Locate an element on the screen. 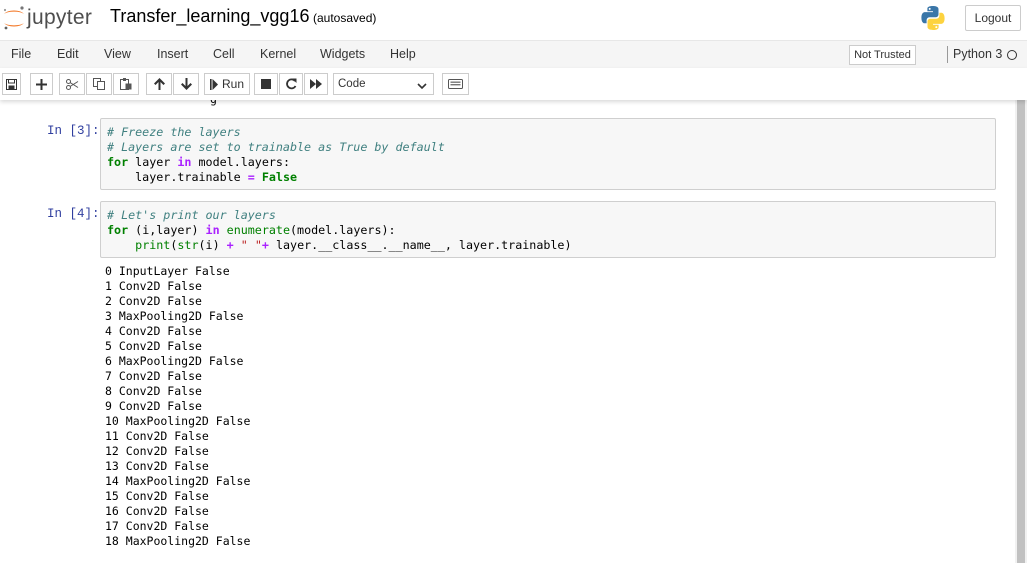  cell-type-select: Code is located at coordinates (383, 84).